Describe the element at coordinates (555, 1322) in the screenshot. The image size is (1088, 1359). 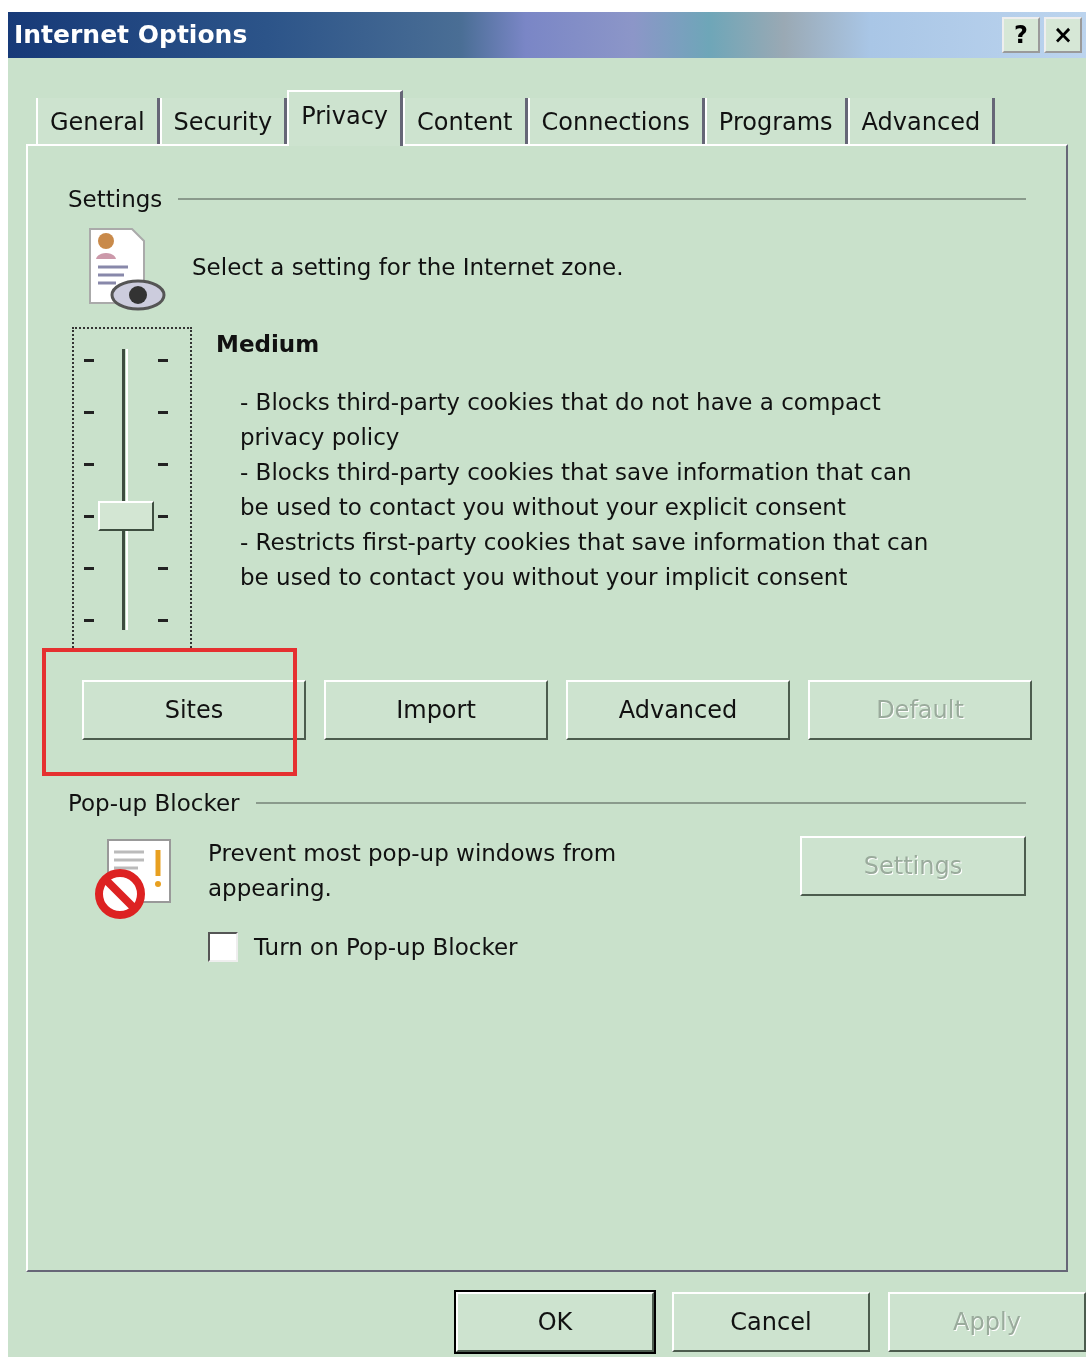
I see `button: OK` at that location.